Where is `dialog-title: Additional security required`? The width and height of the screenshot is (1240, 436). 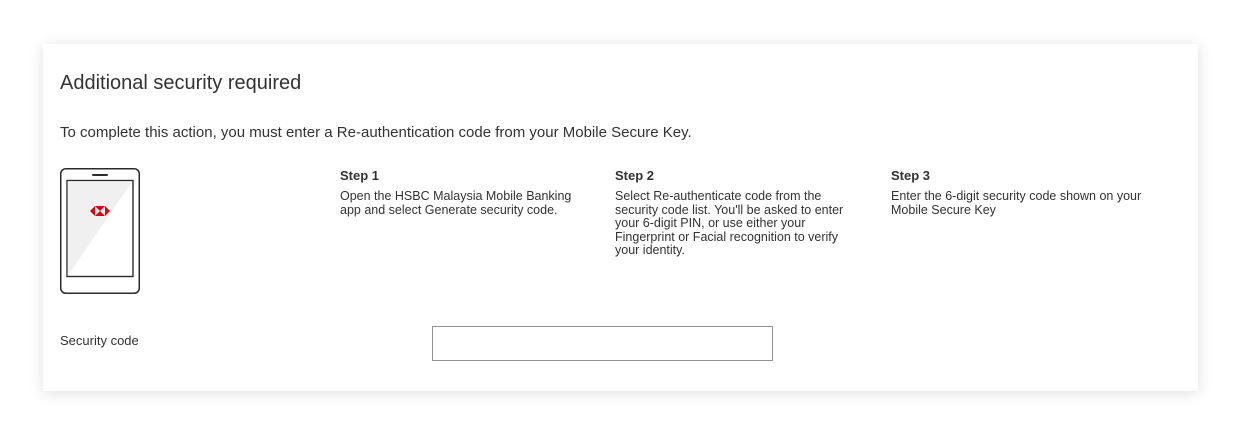 dialog-title: Additional security required is located at coordinates (181, 83).